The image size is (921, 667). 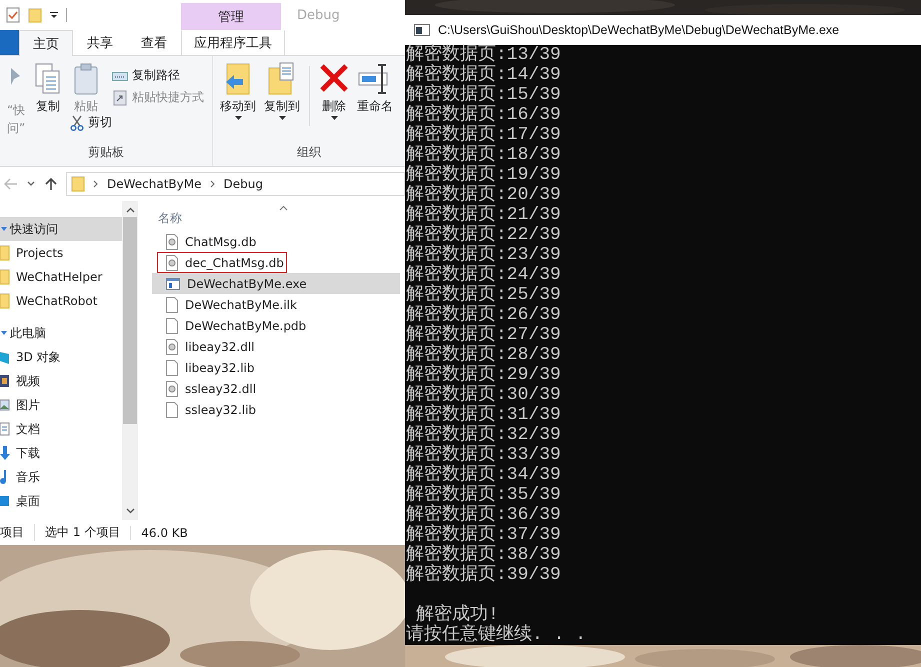 What do you see at coordinates (51, 184) in the screenshot?
I see `up-icon` at bounding box center [51, 184].